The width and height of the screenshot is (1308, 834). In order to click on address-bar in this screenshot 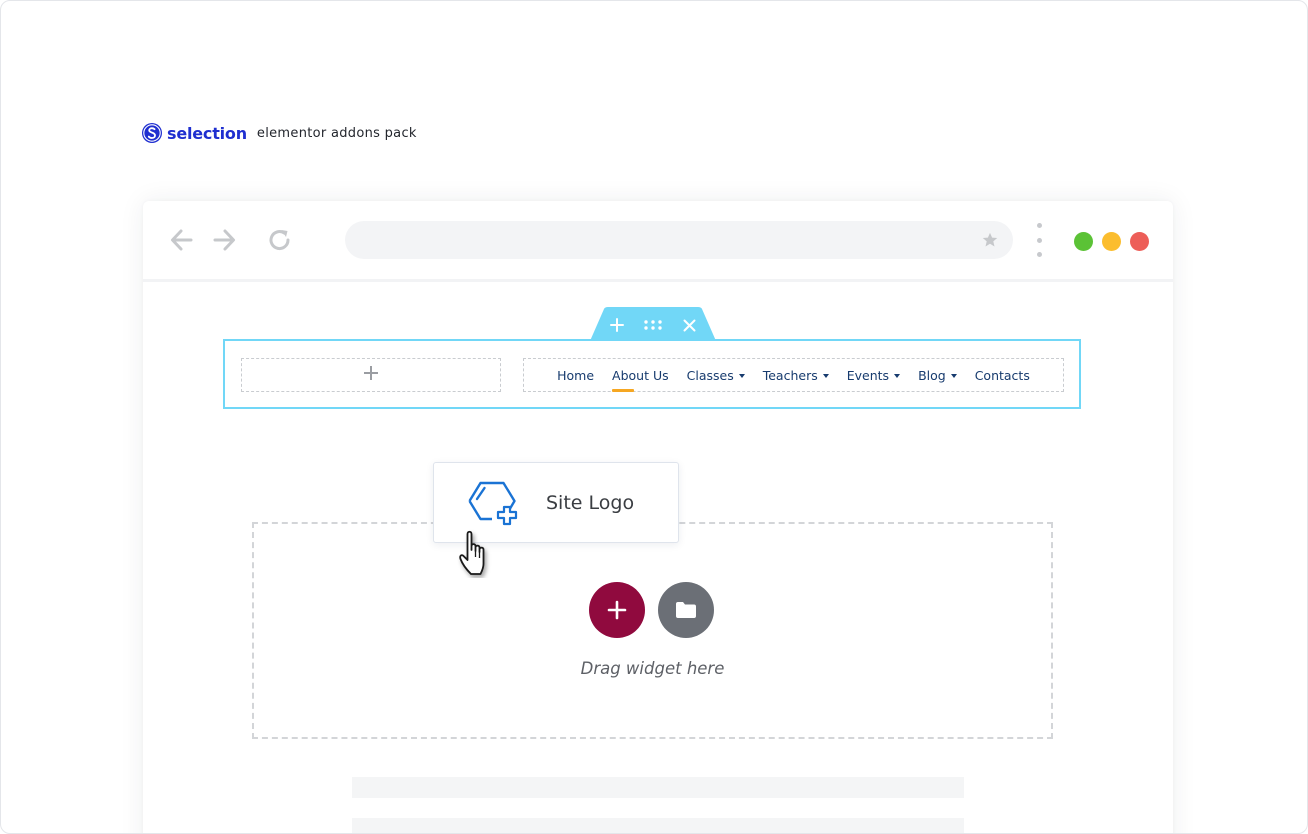, I will do `click(679, 240)`.